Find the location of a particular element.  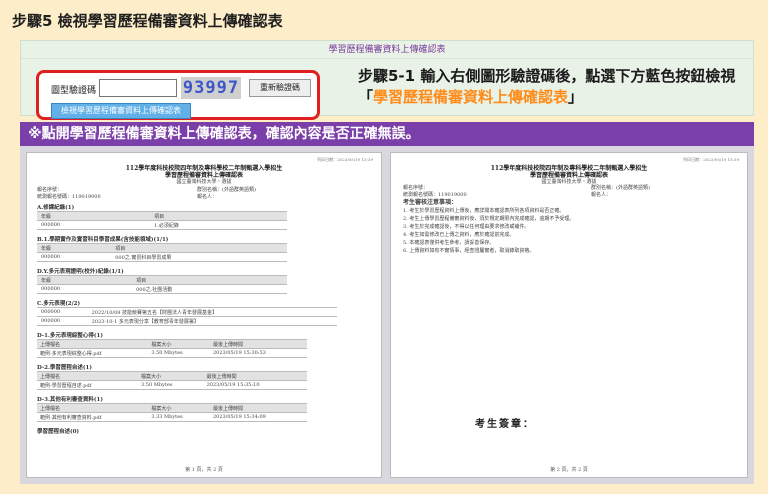

panel-header: 學習歷程備審資料上傳確認表 is located at coordinates (387, 50).